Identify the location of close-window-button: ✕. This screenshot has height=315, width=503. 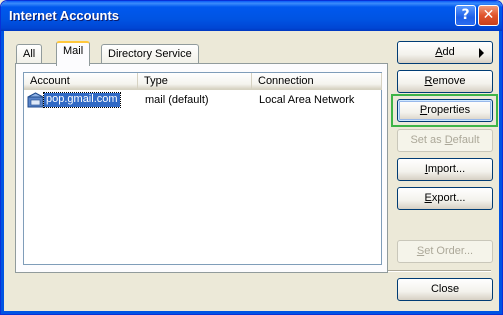
(488, 15).